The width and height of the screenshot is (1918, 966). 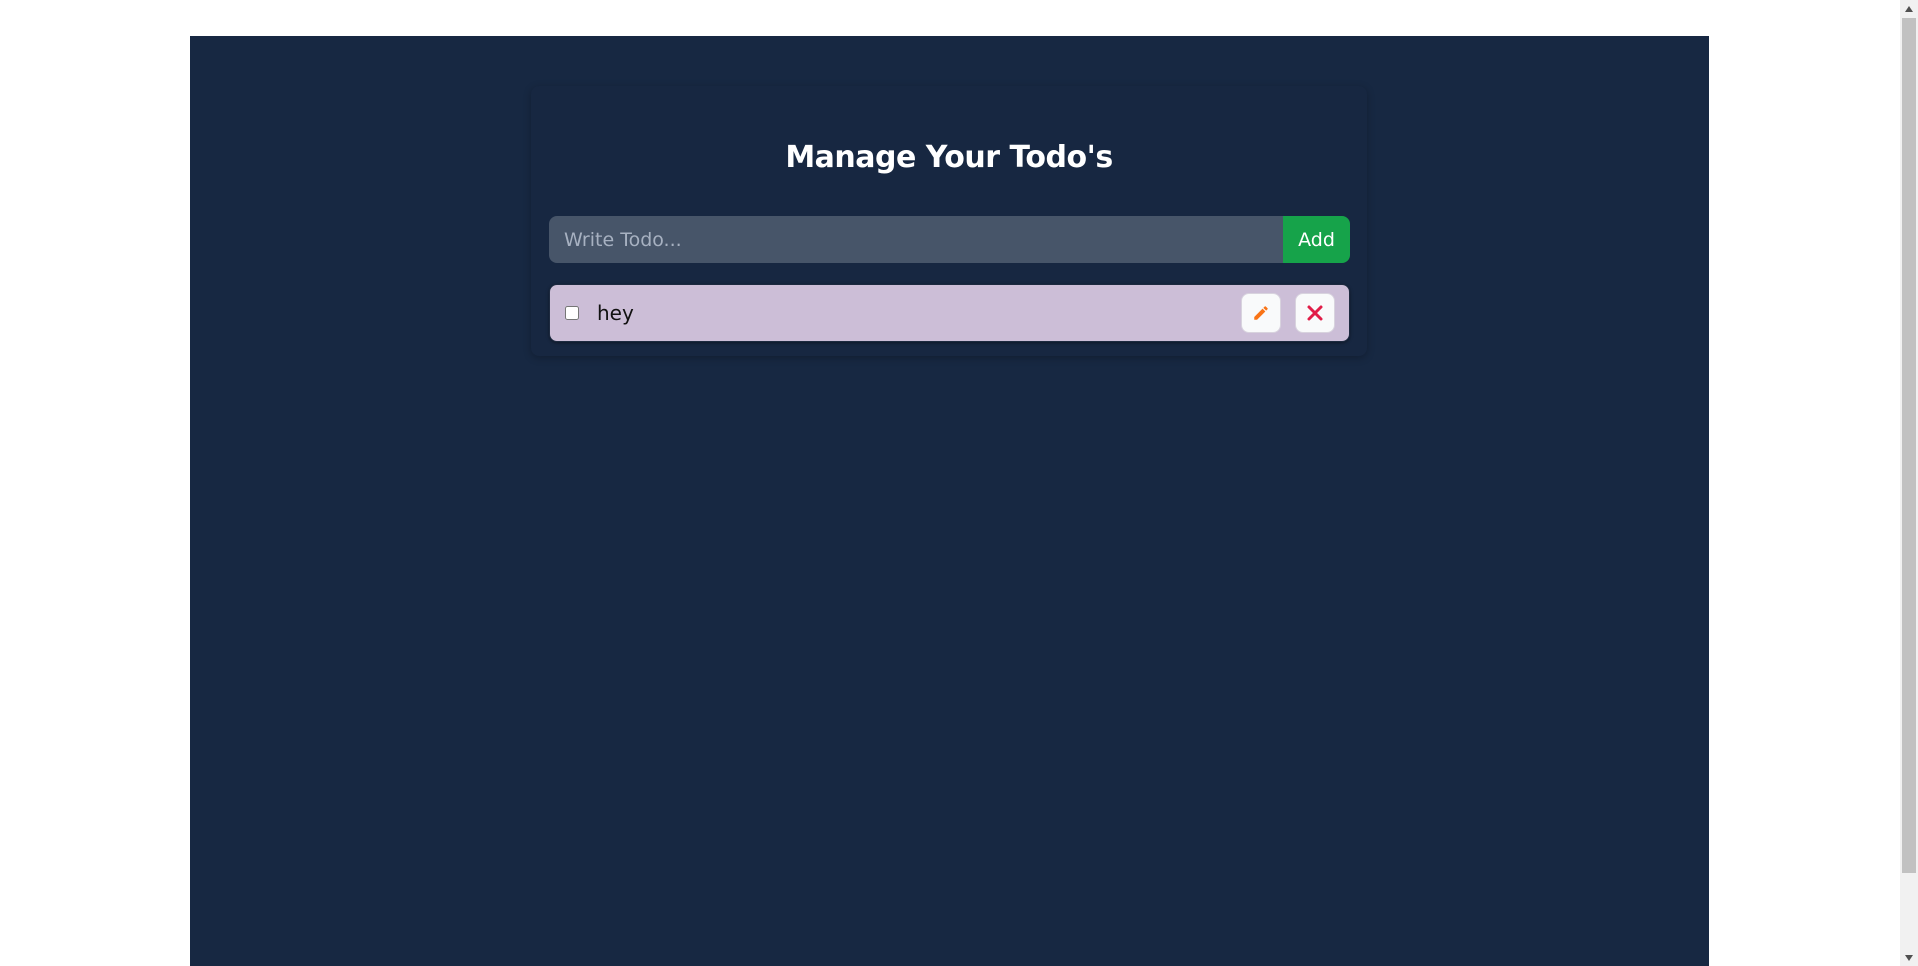 I want to click on scrollbar-thumb, so click(x=1909, y=445).